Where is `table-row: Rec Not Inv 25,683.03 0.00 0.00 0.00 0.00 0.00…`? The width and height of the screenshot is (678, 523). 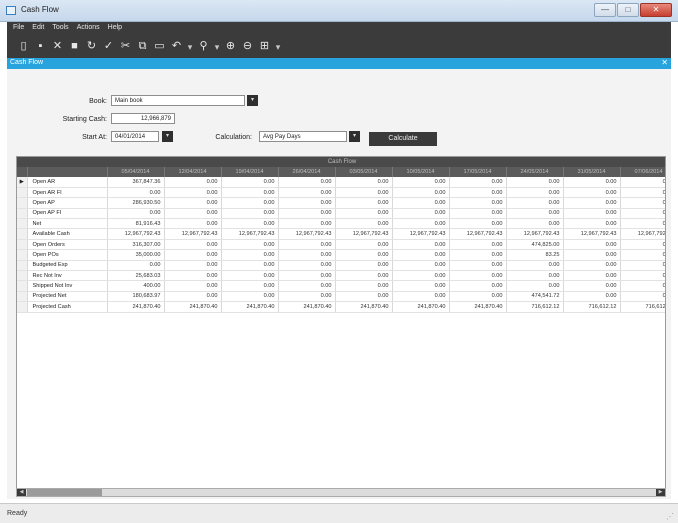 table-row: Rec Not Inv 25,683.03 0.00 0.00 0.00 0.00 0.00… is located at coordinates (341, 276).